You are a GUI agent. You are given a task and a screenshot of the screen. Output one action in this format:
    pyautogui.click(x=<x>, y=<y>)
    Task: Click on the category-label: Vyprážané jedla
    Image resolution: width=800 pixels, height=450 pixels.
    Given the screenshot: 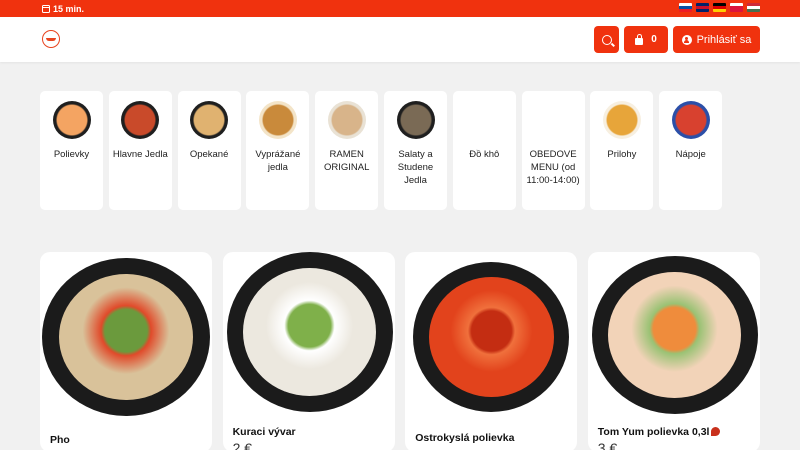 What is the action you would take?
    pyautogui.click(x=278, y=161)
    